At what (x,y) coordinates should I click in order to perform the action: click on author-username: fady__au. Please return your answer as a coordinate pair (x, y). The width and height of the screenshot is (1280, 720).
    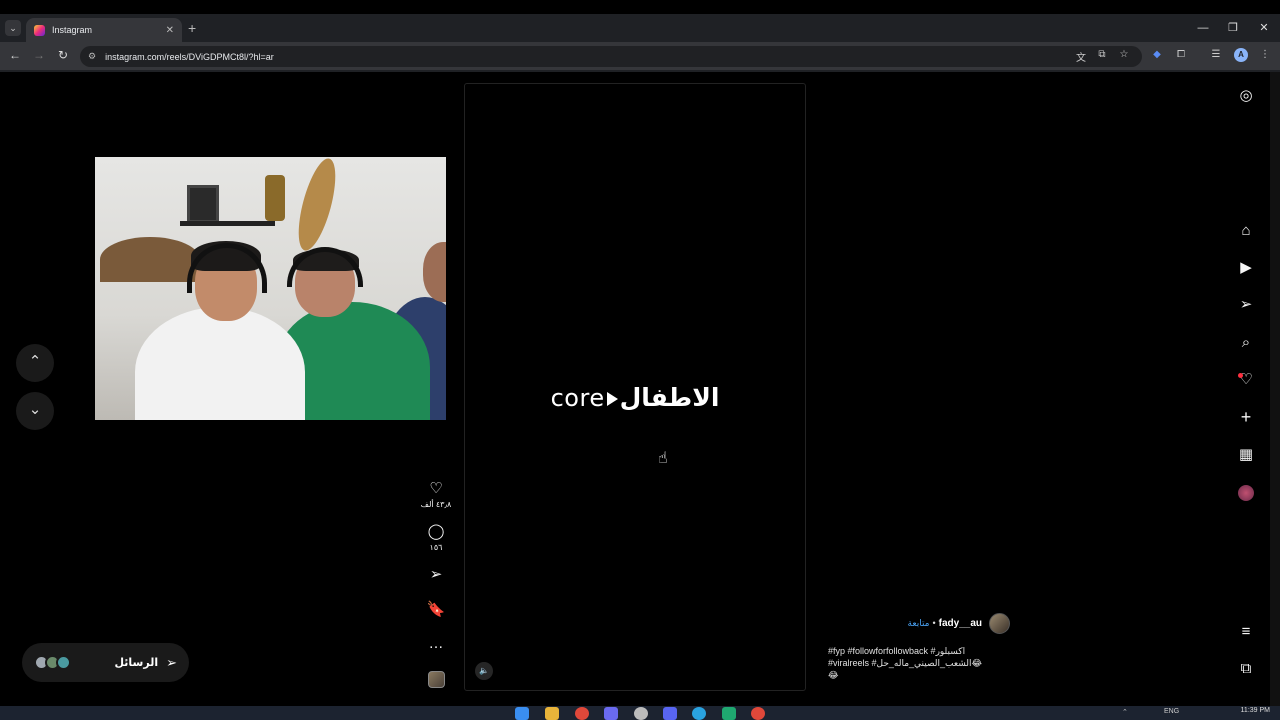
    Looking at the image, I should click on (960, 623).